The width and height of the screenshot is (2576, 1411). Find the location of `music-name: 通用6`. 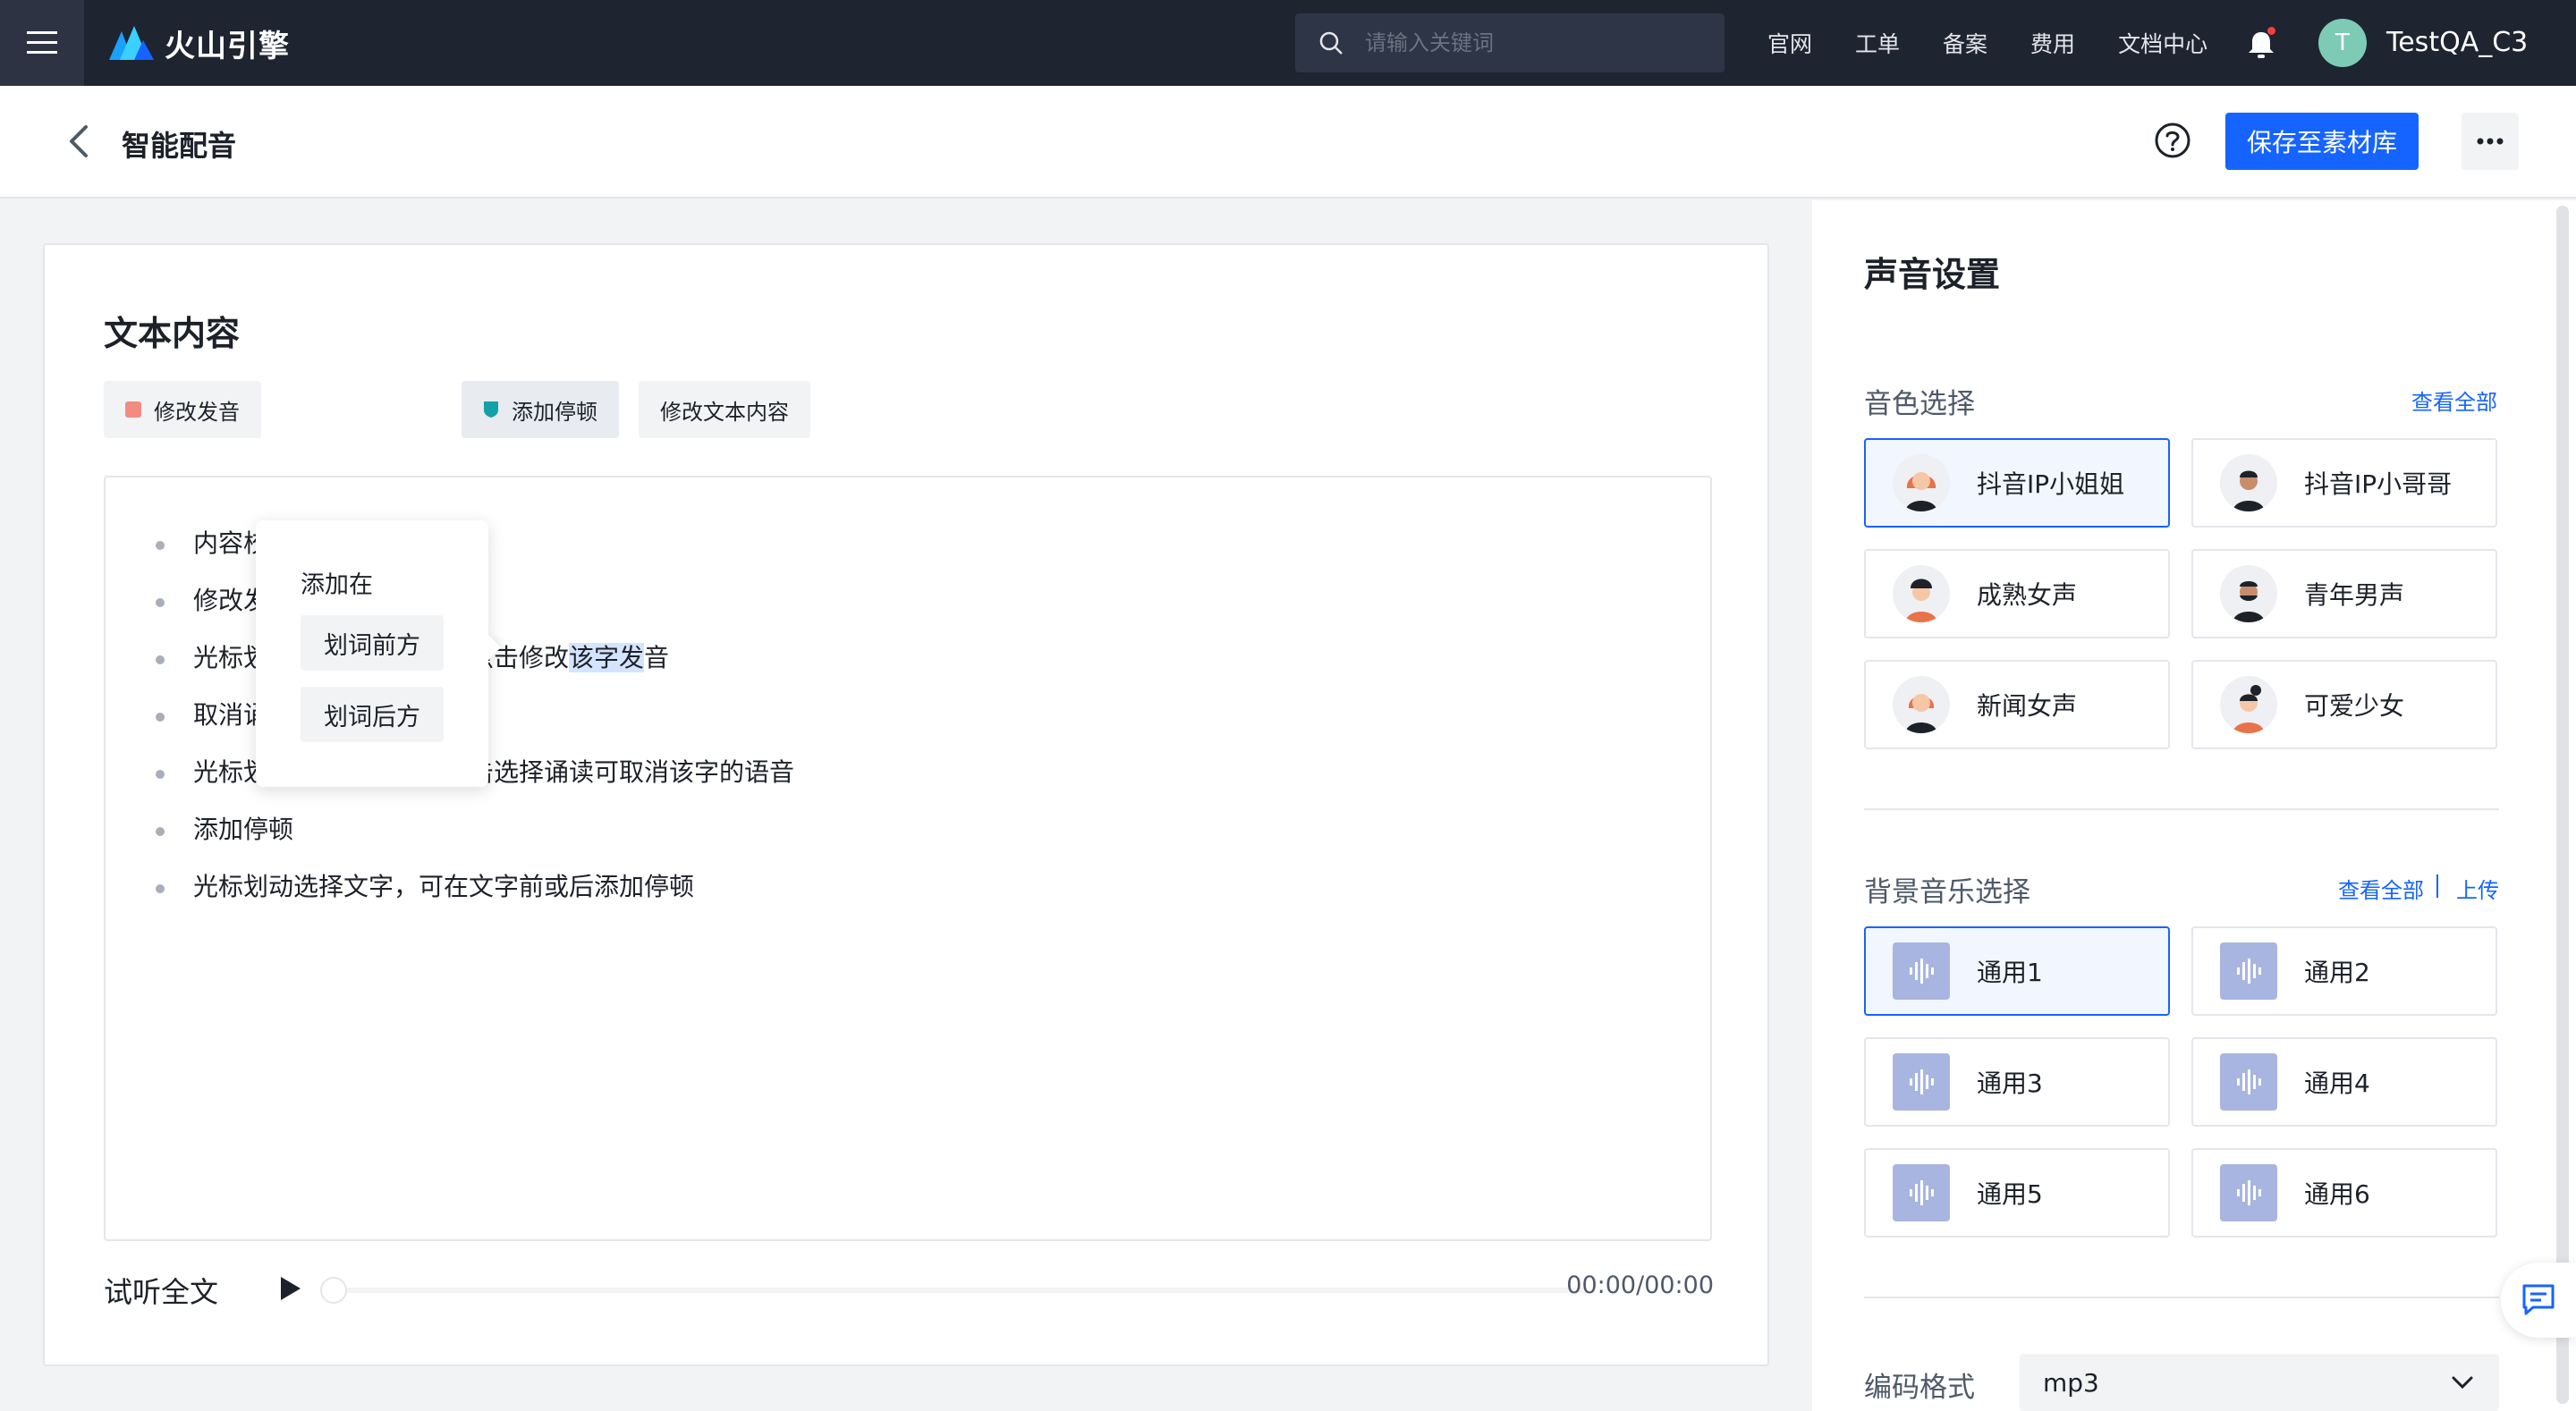

music-name: 通用6 is located at coordinates (2337, 1194).